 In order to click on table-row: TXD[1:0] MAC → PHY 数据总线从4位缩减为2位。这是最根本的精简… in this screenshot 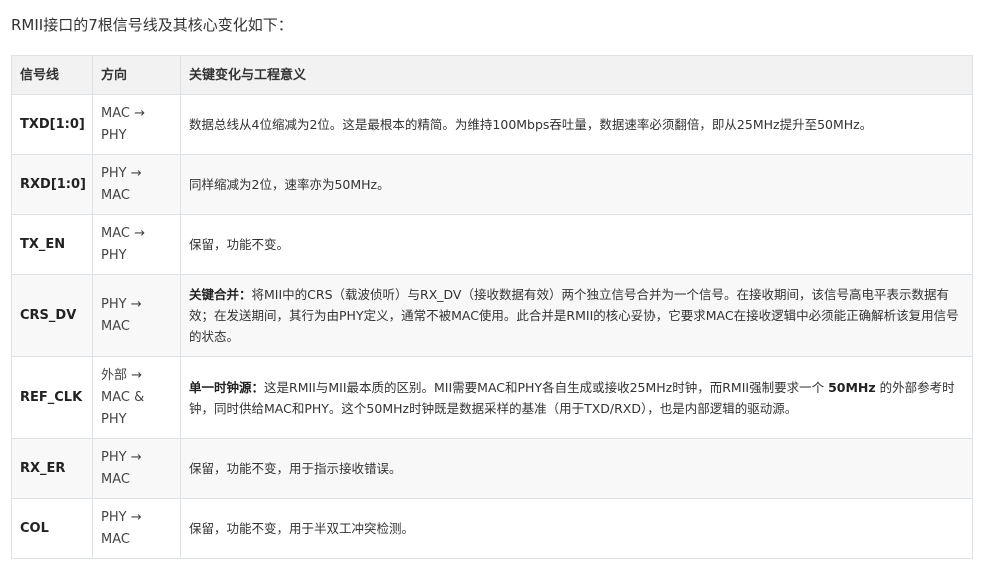, I will do `click(492, 124)`.